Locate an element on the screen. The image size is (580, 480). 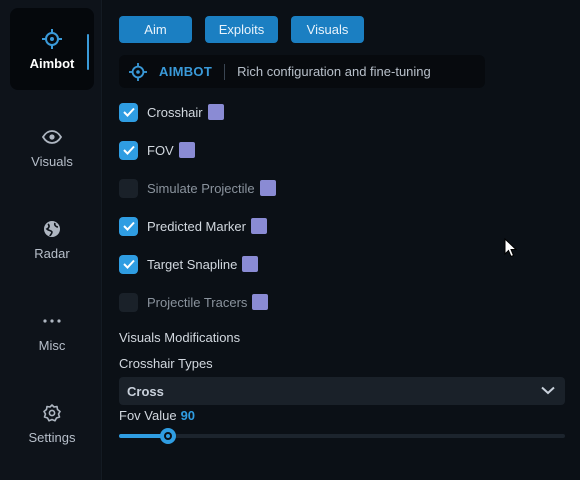
sidebar-item-label: Settings is located at coordinates (52, 437).